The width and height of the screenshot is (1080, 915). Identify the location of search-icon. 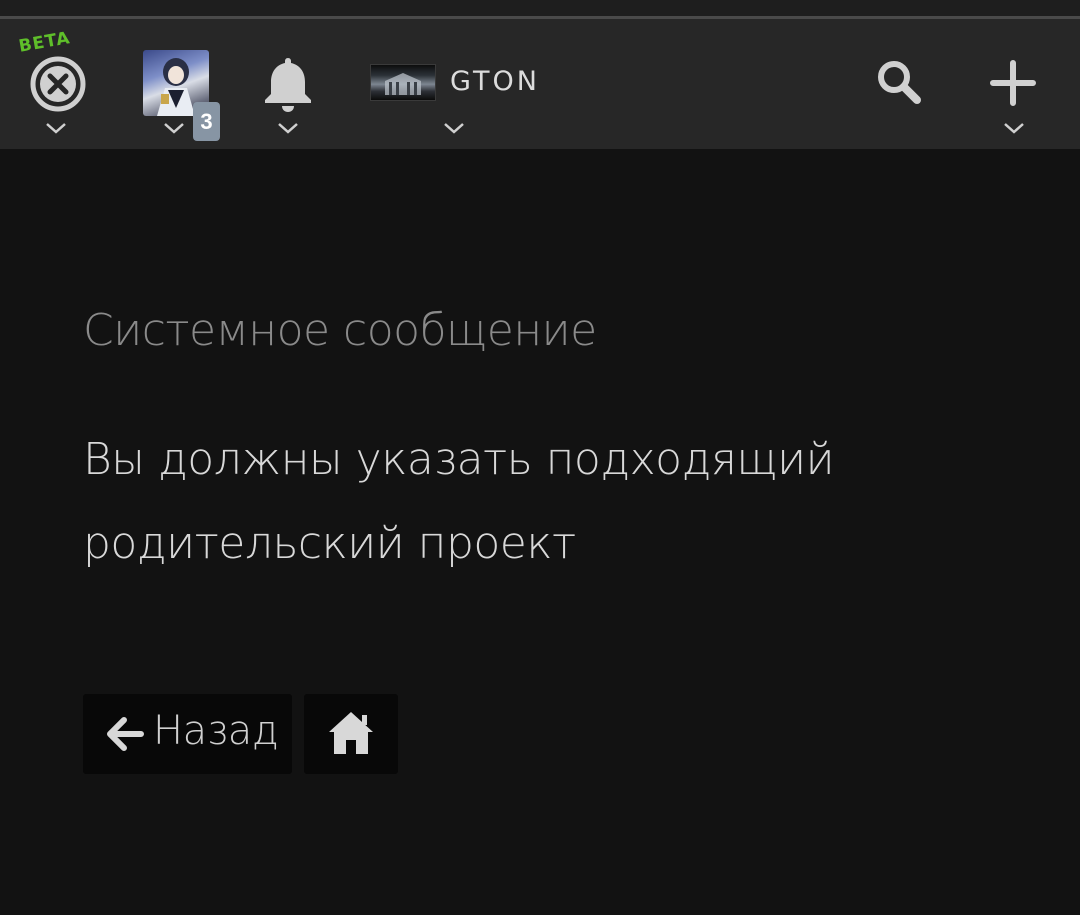
(899, 84).